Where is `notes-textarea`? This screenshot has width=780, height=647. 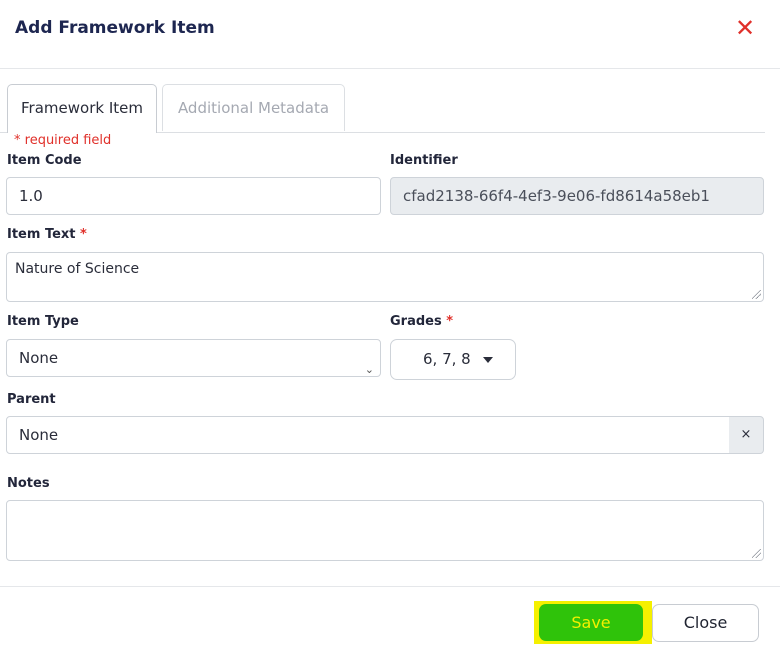
notes-textarea is located at coordinates (385, 530).